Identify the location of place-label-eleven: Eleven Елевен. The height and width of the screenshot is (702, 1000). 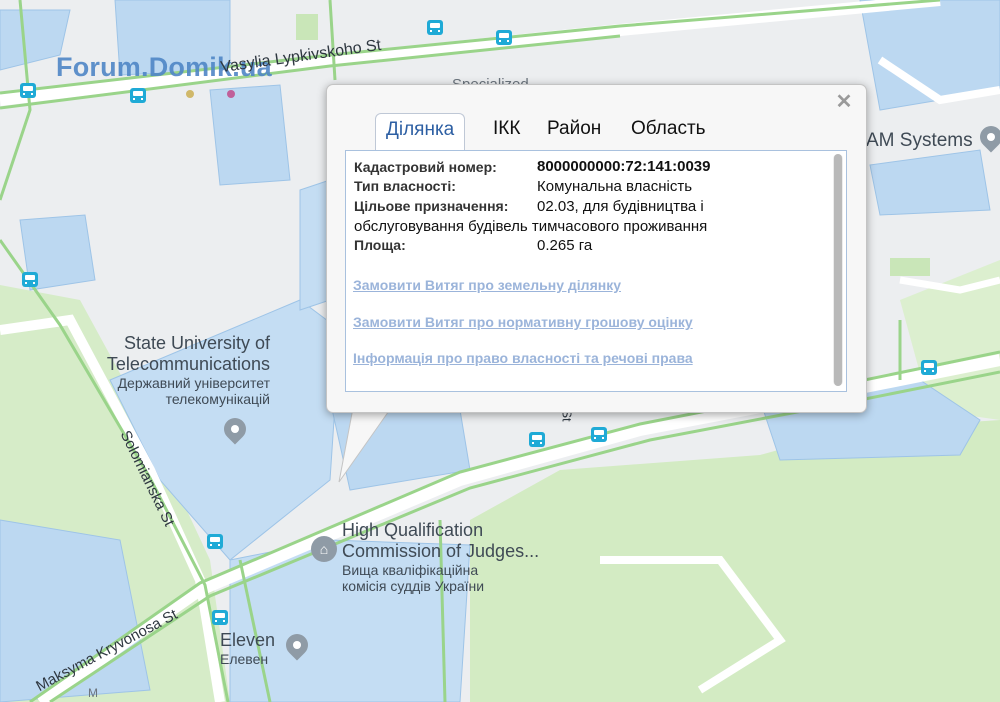
(247, 648).